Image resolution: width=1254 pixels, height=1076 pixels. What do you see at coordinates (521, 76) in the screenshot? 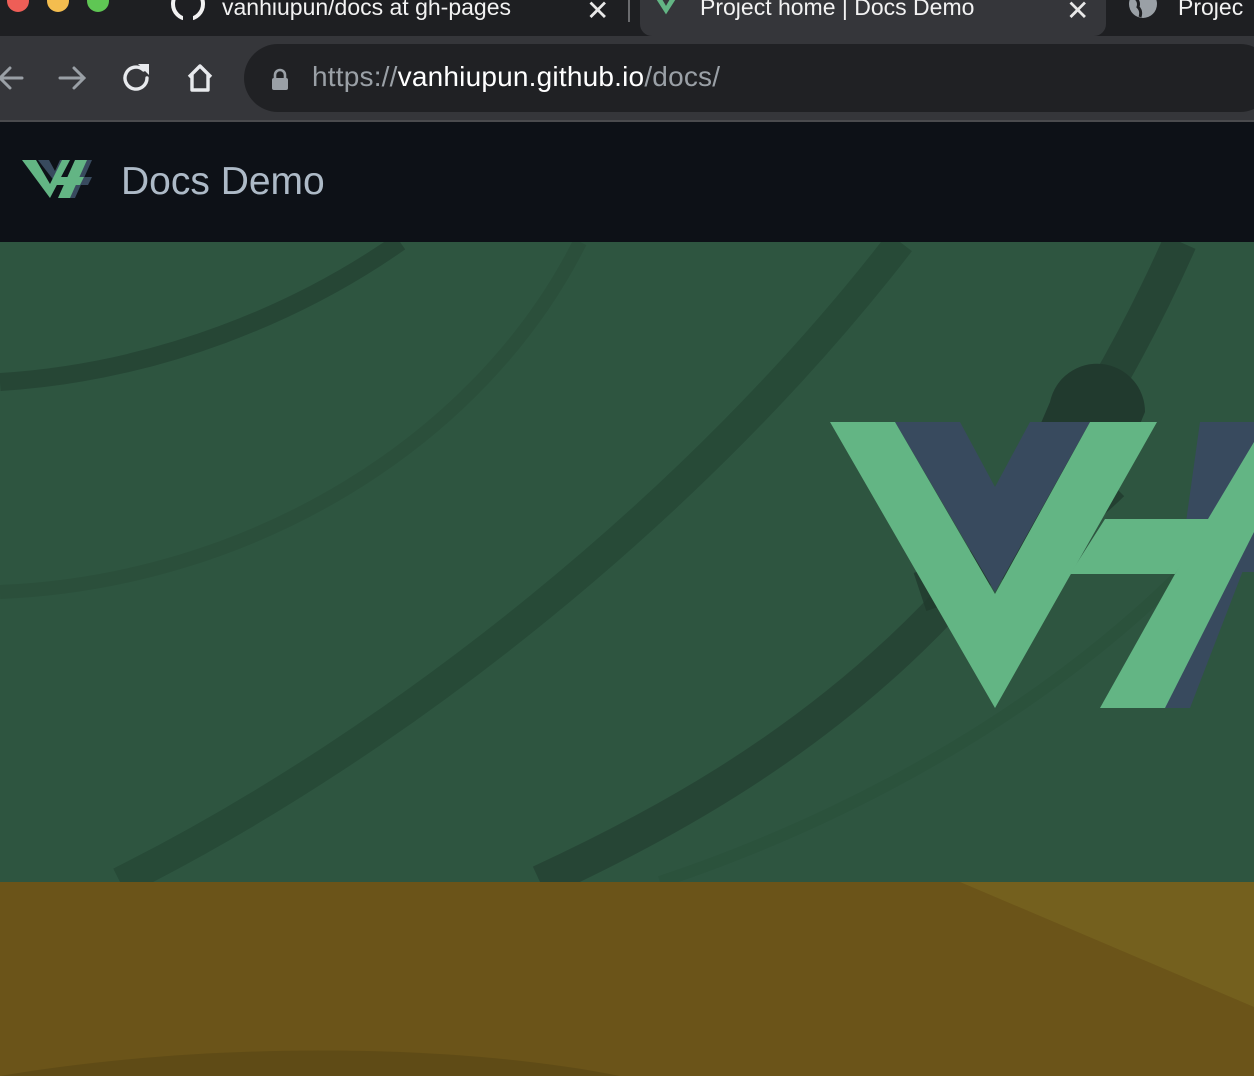
I see `url-host: vanhiupun.github.io` at bounding box center [521, 76].